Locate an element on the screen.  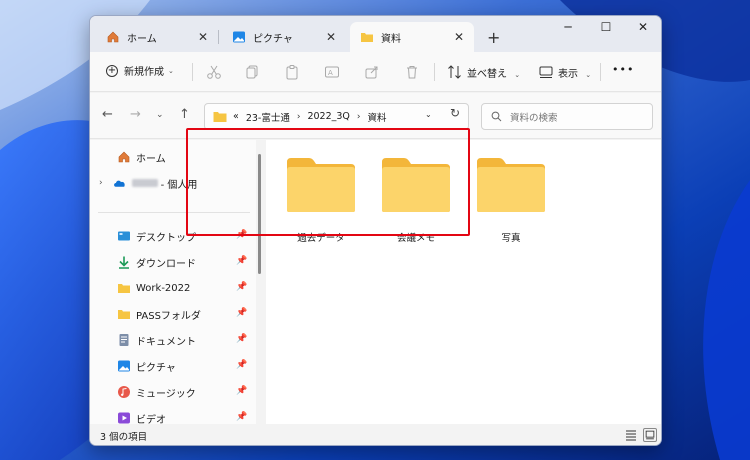
sidebar-item-label: ホーム is located at coordinates (151, 159).